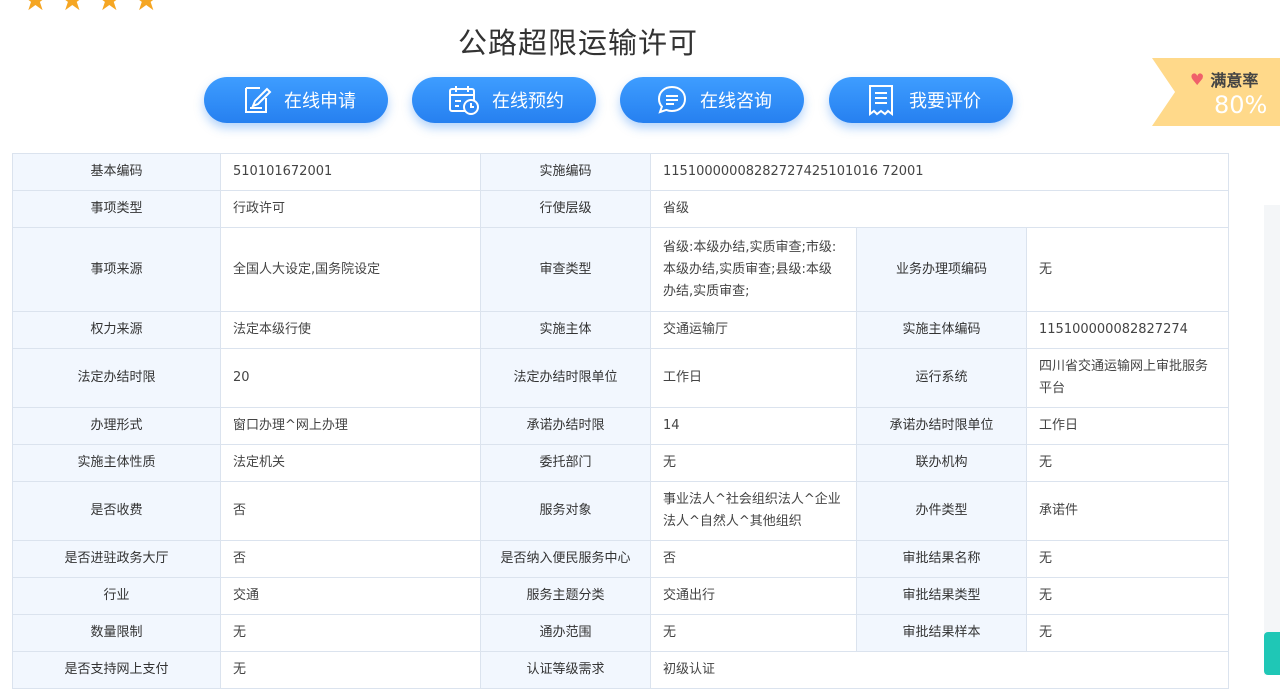  What do you see at coordinates (881, 100) in the screenshot?
I see `receipt-list-icon` at bounding box center [881, 100].